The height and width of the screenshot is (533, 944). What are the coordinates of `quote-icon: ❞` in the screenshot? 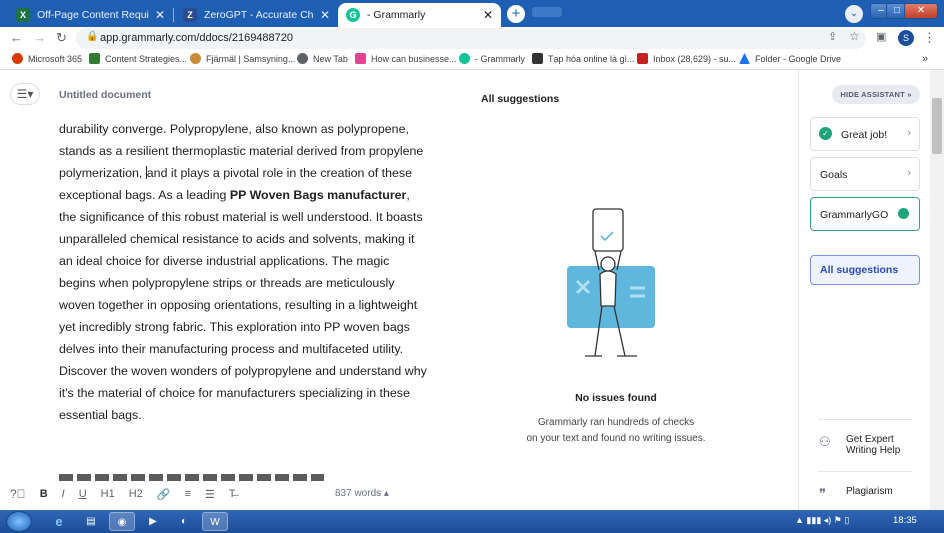 It's located at (822, 493).